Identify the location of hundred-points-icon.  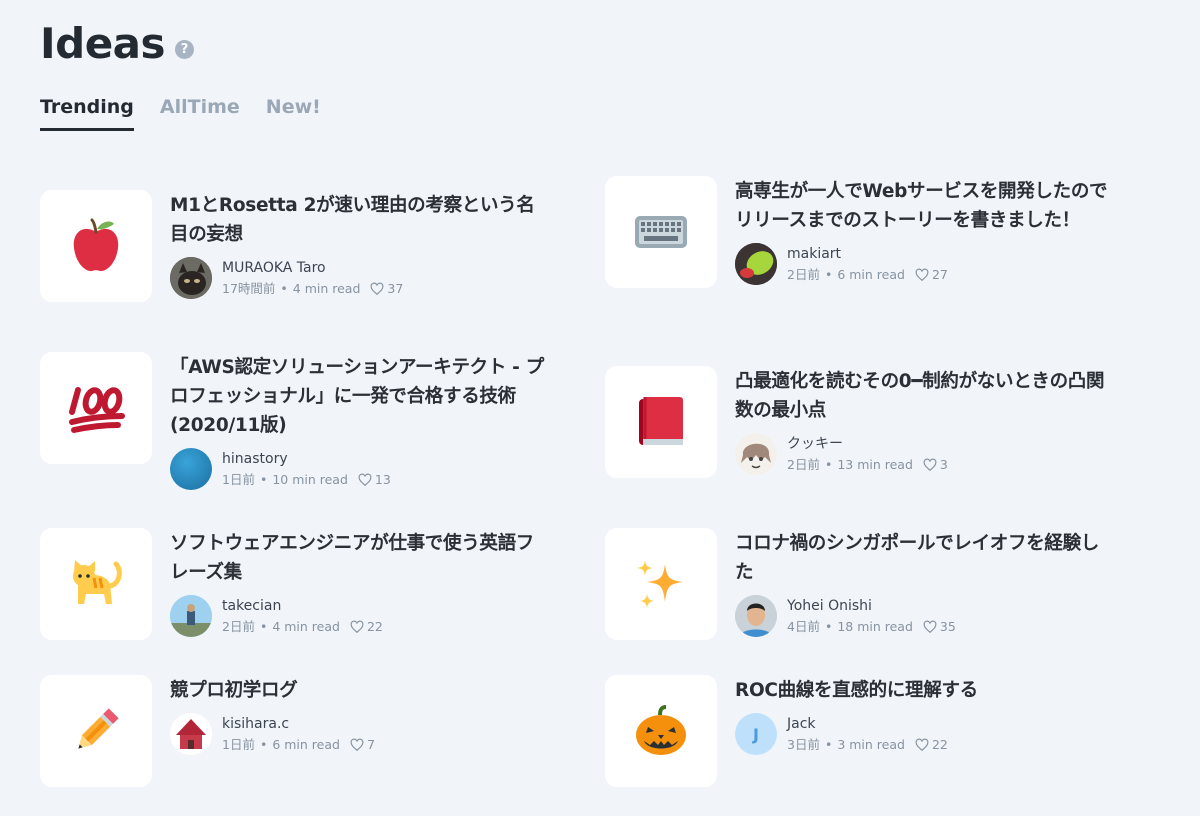
(97, 410).